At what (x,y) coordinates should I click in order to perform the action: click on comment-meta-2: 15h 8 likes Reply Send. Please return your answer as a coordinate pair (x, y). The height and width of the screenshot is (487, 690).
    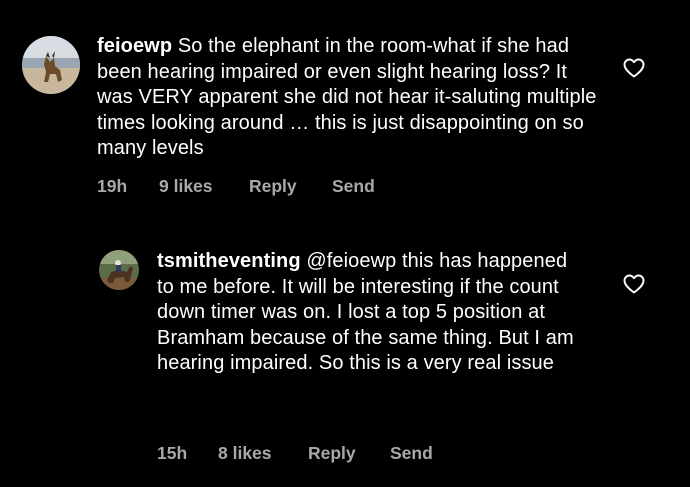
    Looking at the image, I should click on (357, 454).